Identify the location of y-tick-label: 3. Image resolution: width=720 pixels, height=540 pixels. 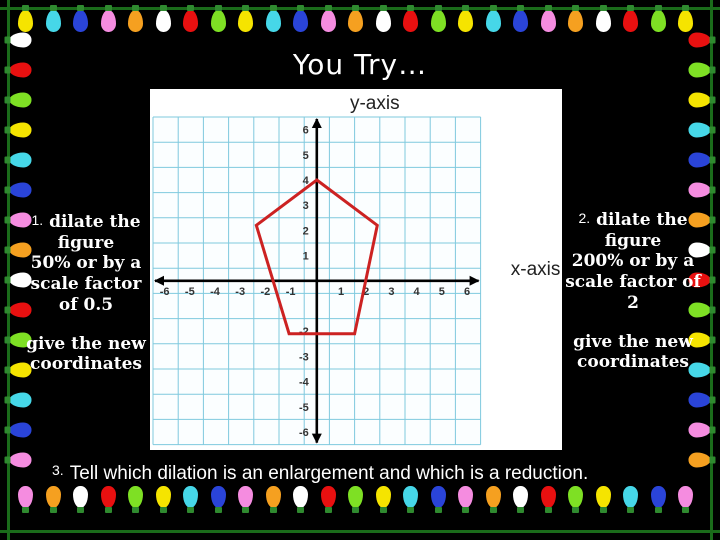
(306, 206).